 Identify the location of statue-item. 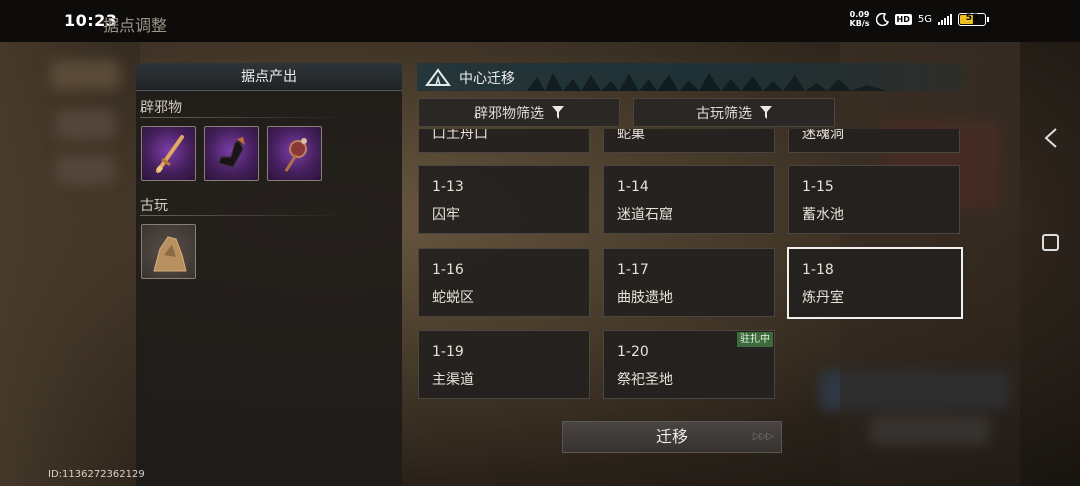
(168, 251).